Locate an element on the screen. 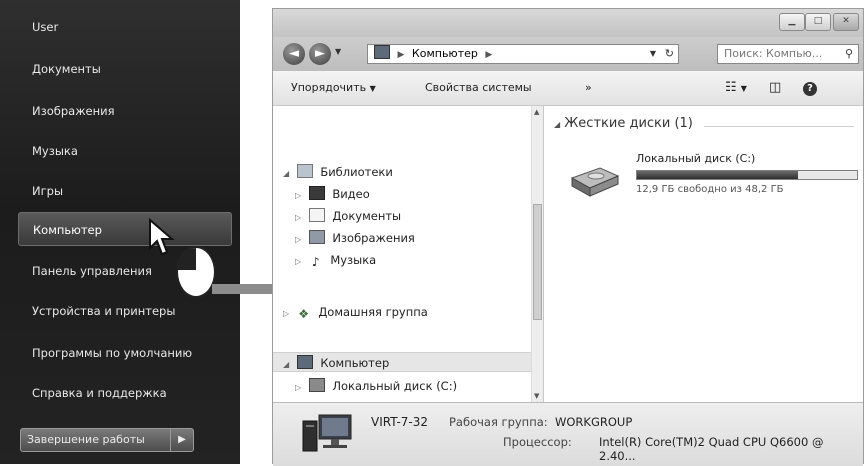 The width and height of the screenshot is (864, 466). nav-scrollbar: ▲ ▼ is located at coordinates (537, 254).